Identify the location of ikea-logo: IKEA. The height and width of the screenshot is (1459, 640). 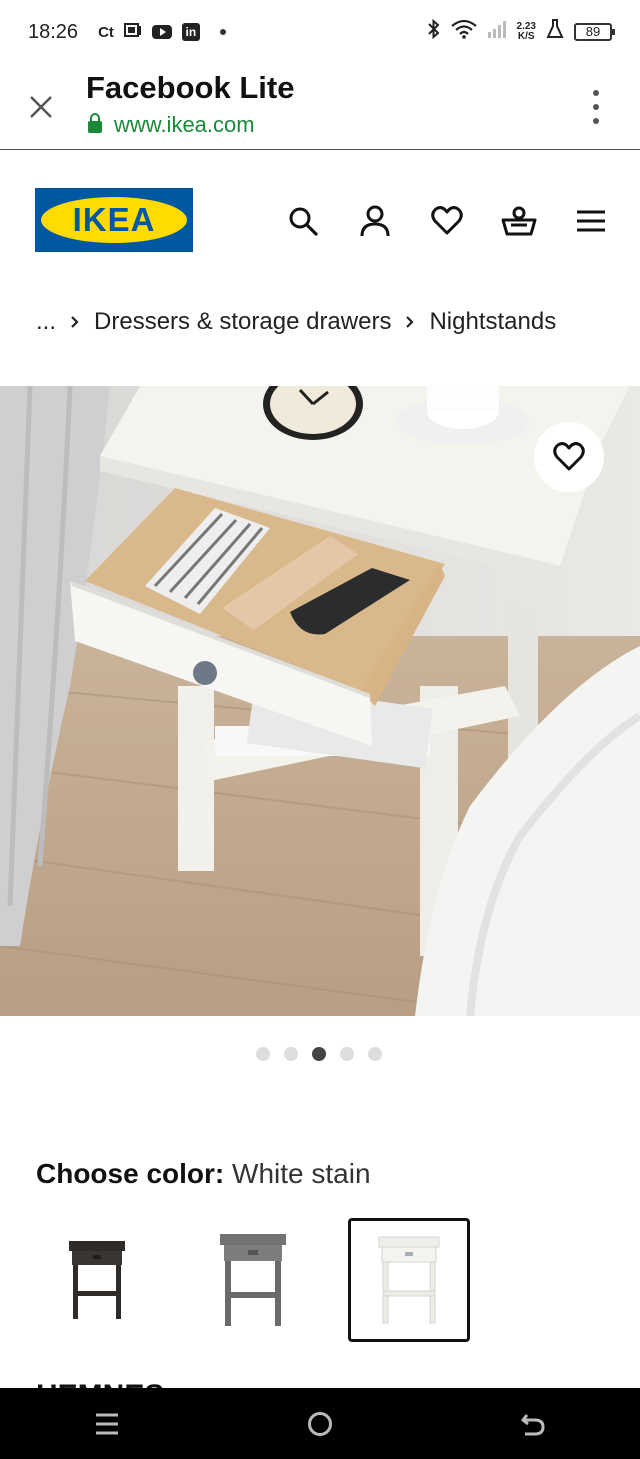
(114, 220).